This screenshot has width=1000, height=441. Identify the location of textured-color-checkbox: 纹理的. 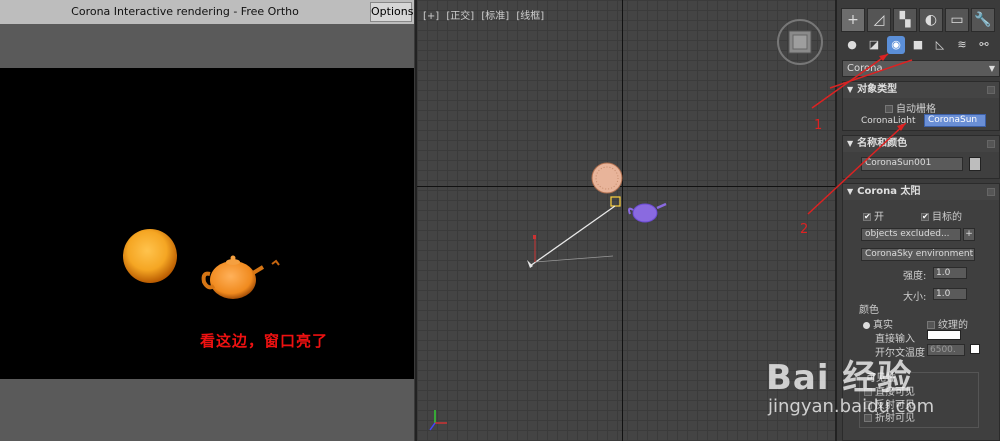
(947, 323).